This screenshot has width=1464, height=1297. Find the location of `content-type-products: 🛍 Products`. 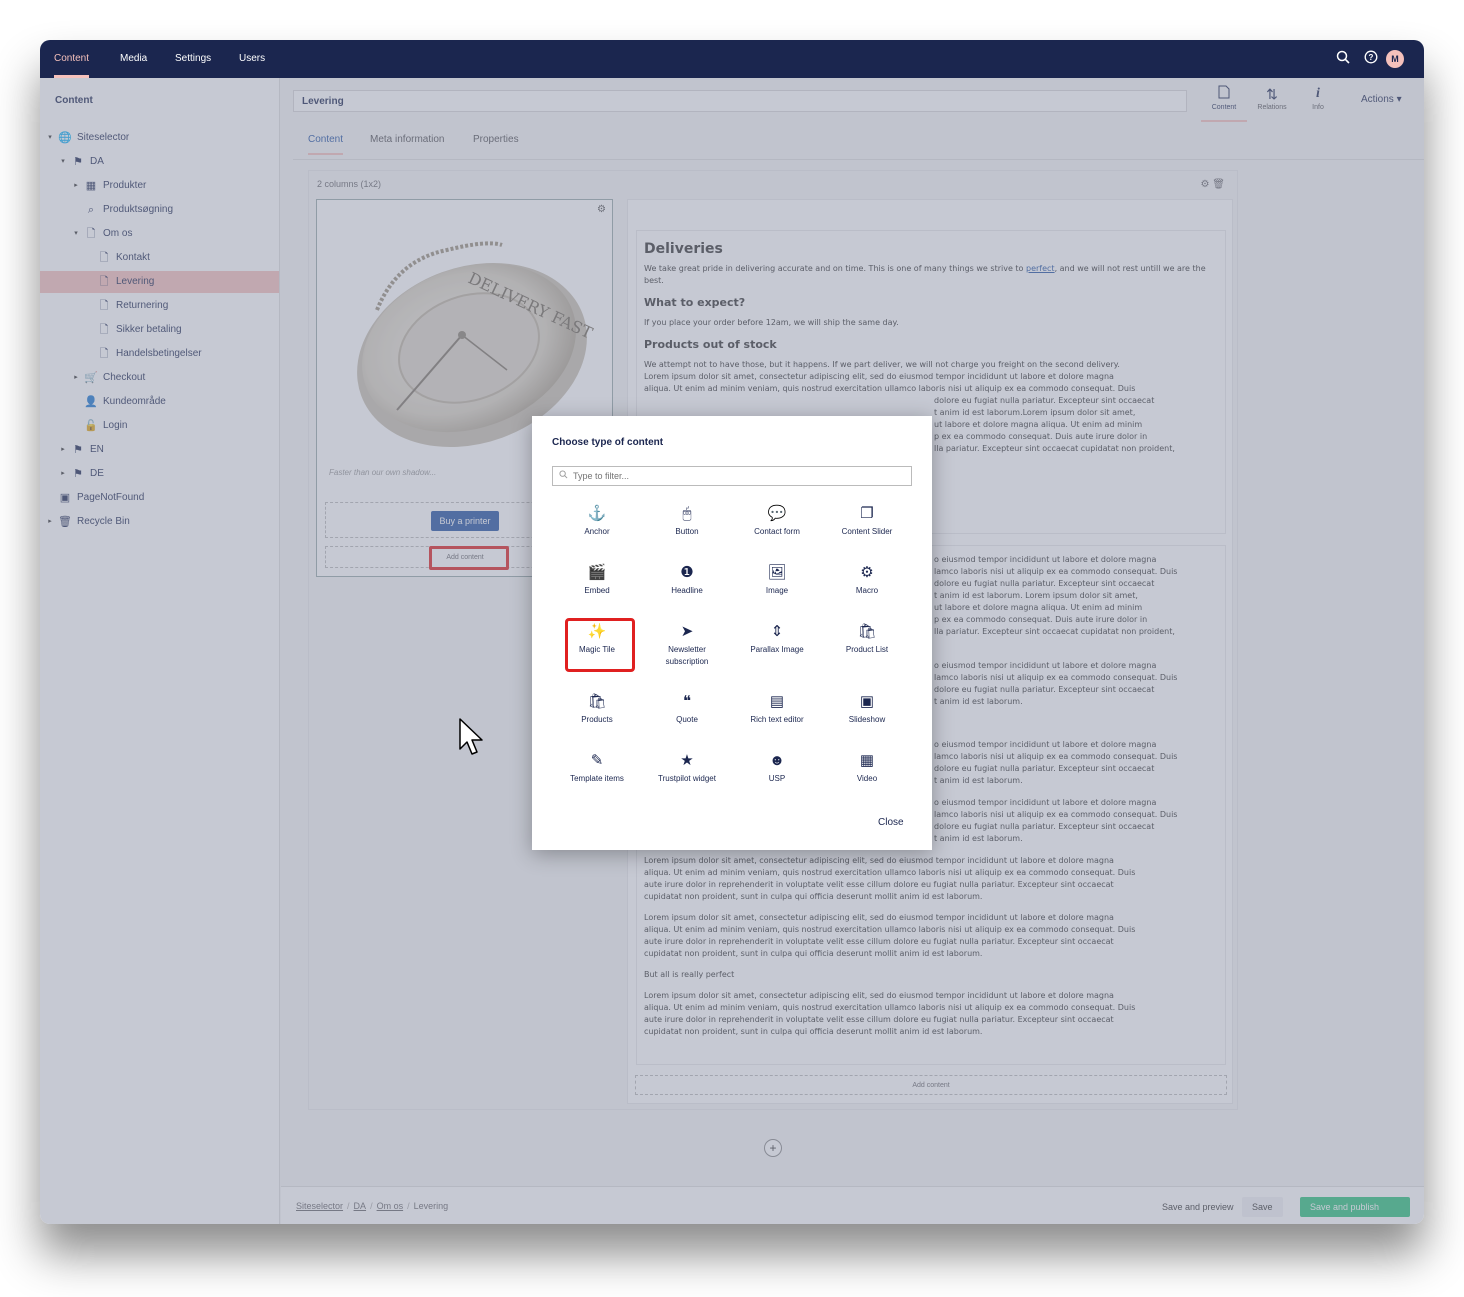

content-type-products: 🛍 Products is located at coordinates (597, 717).